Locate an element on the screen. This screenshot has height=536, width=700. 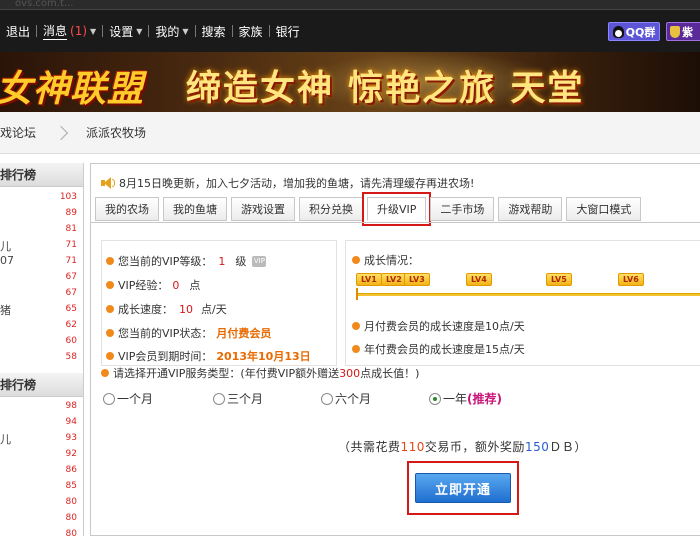
vip-level-value: 1 is located at coordinates (222, 261).